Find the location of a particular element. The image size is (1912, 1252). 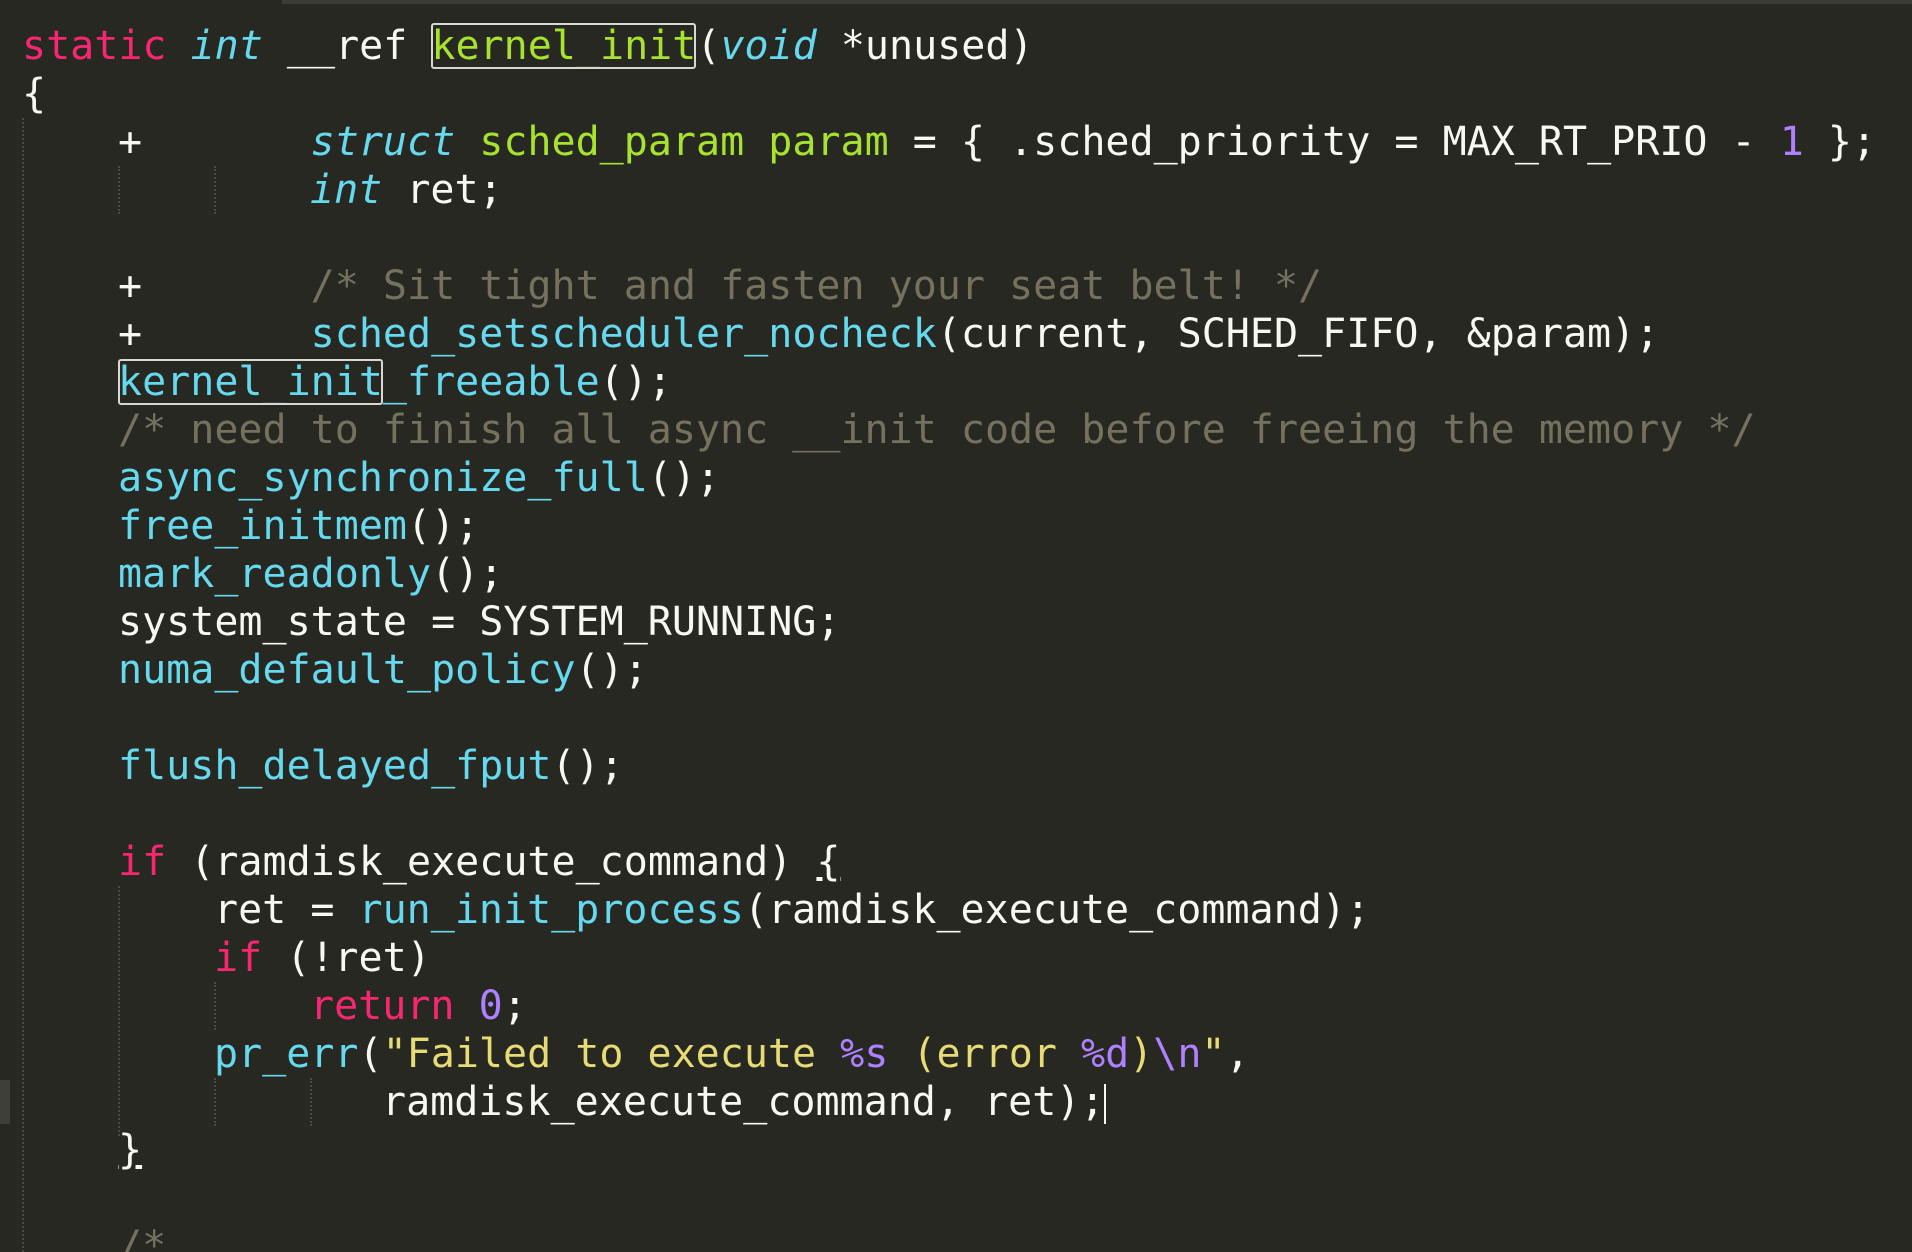

code-text: { is located at coordinates (34, 94).